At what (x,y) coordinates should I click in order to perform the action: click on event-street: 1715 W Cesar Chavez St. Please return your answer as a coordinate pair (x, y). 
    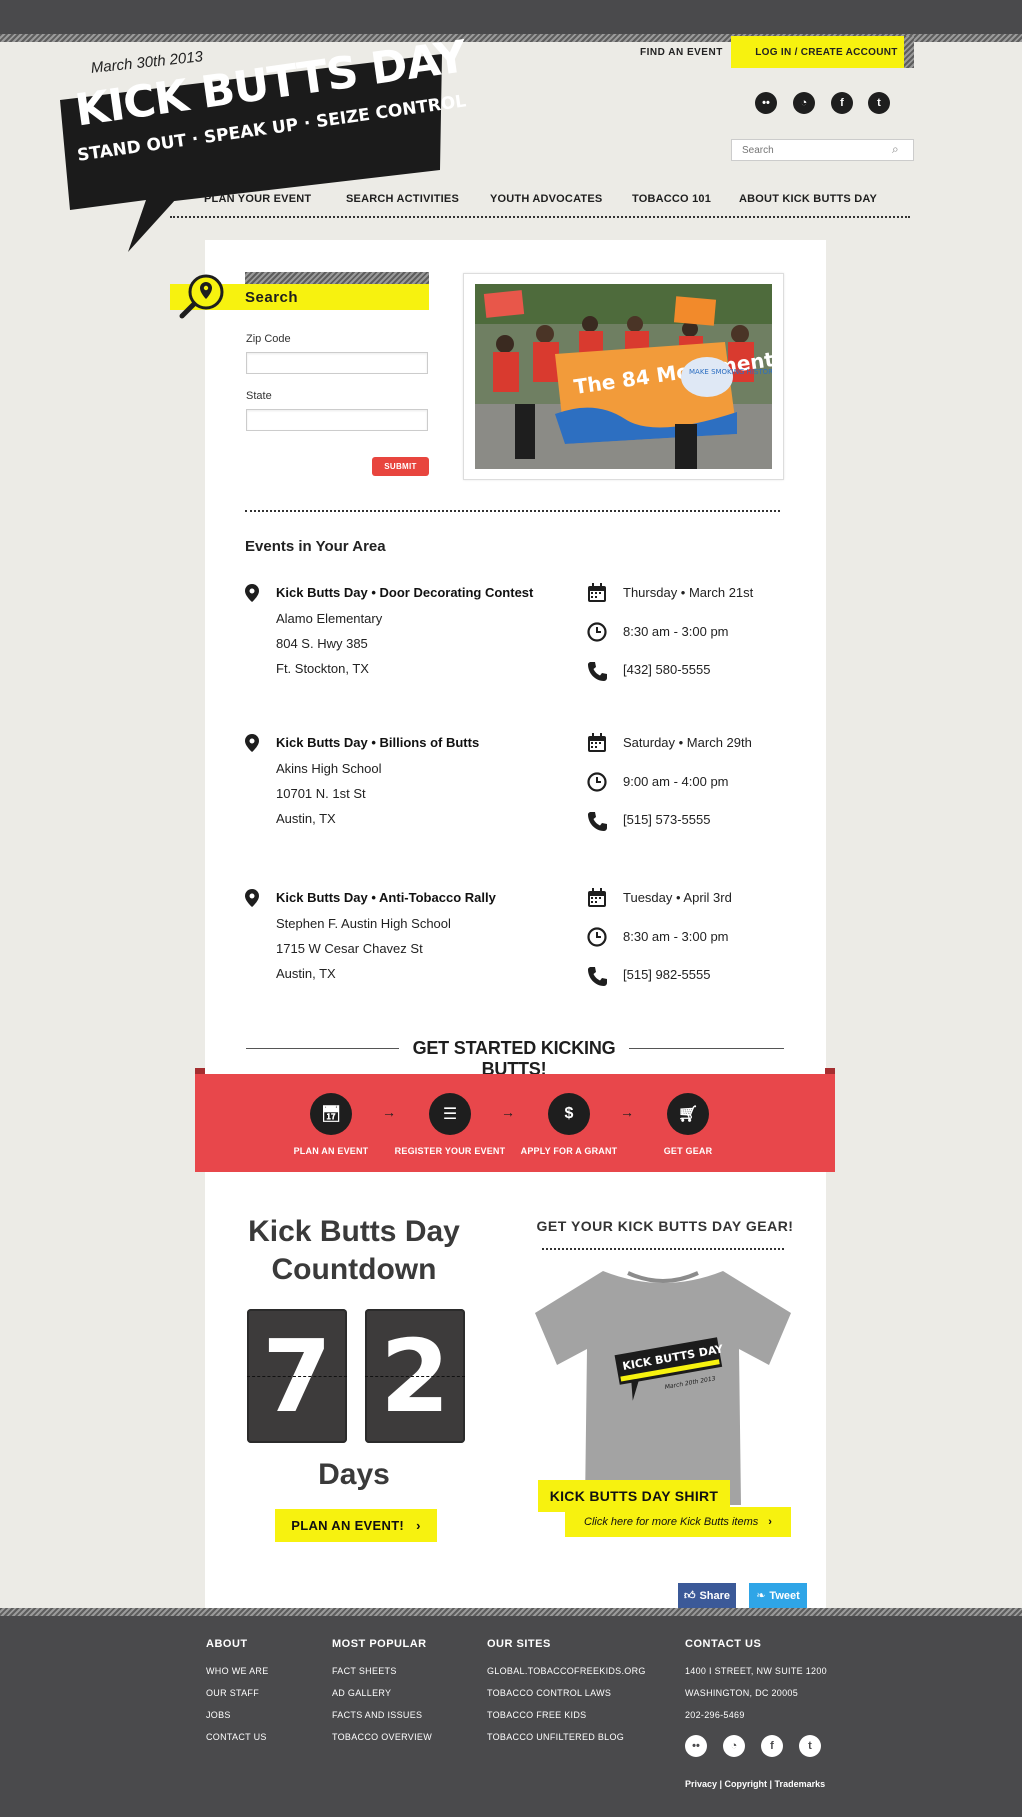
    Looking at the image, I should click on (349, 948).